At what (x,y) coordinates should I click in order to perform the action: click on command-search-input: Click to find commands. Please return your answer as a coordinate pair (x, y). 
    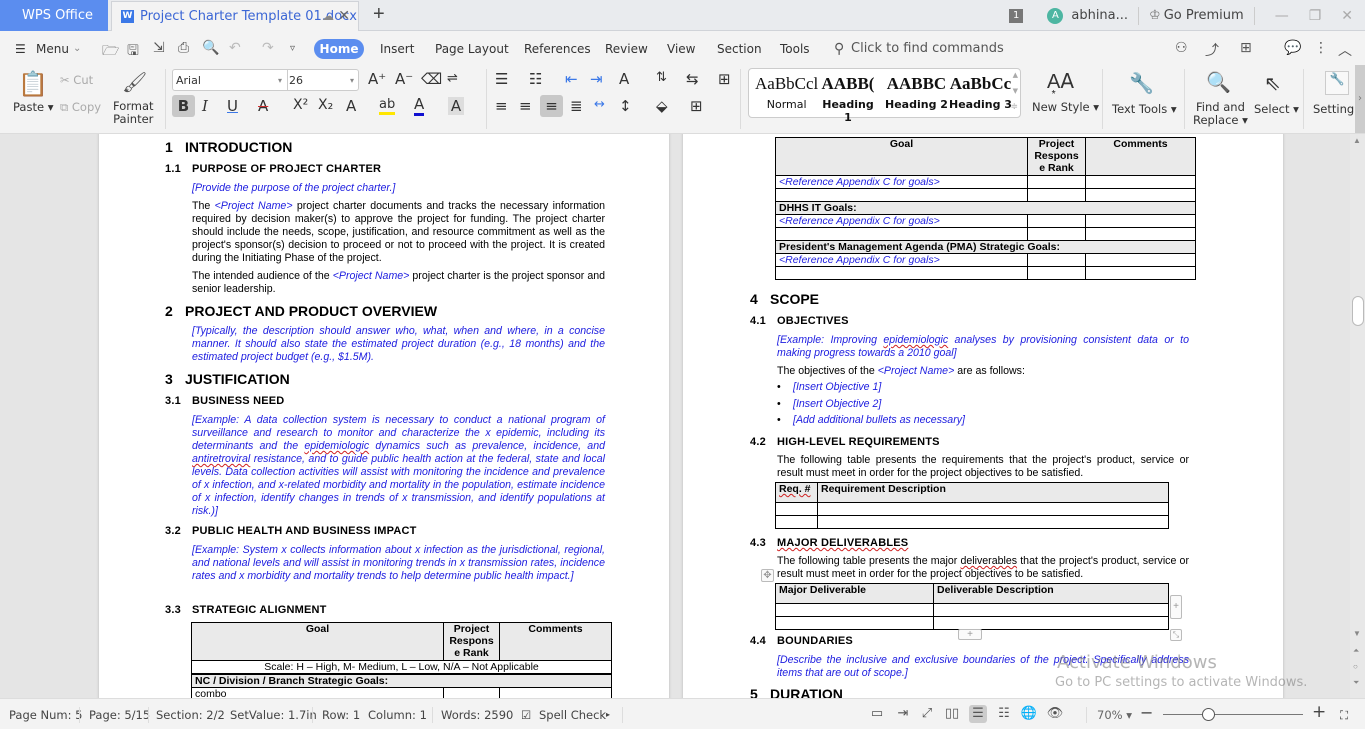
    Looking at the image, I should click on (927, 49).